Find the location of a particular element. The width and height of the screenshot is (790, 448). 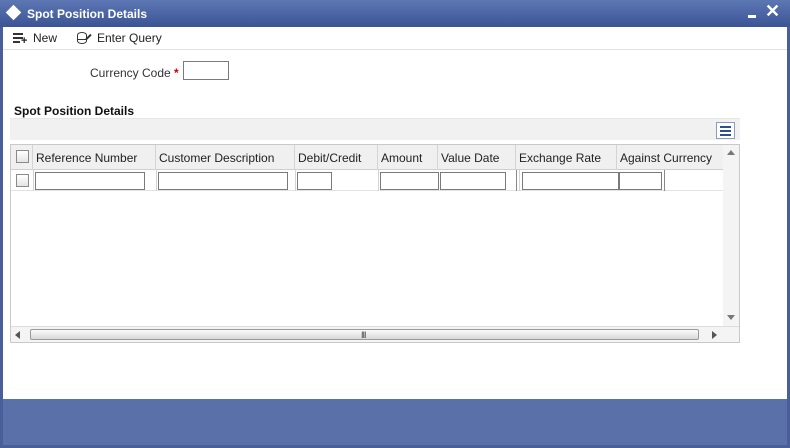

table-row is located at coordinates (367, 180).